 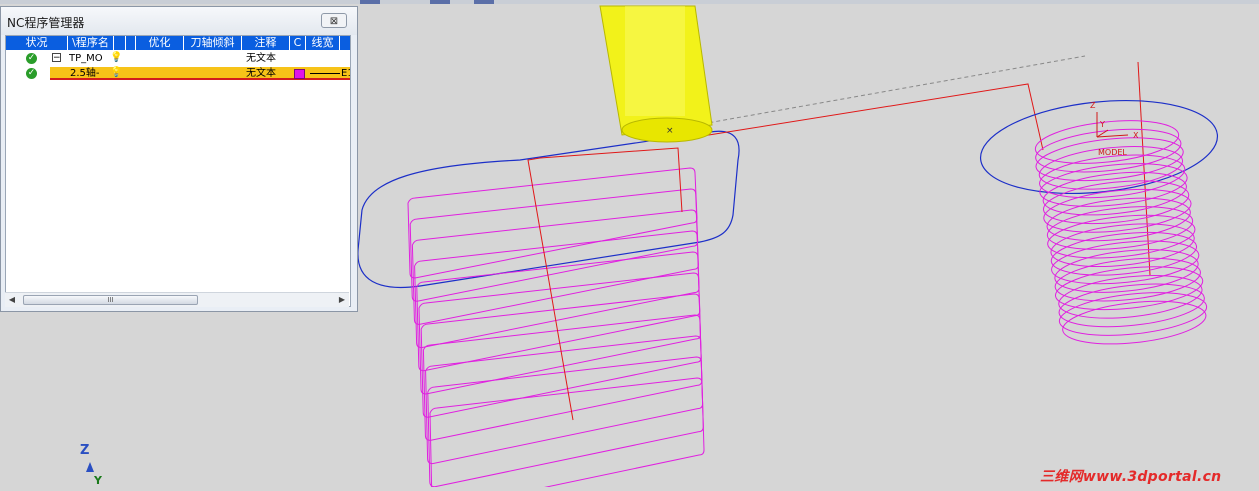 I want to click on column-header-line-width: 线宽, so click(x=323, y=43).